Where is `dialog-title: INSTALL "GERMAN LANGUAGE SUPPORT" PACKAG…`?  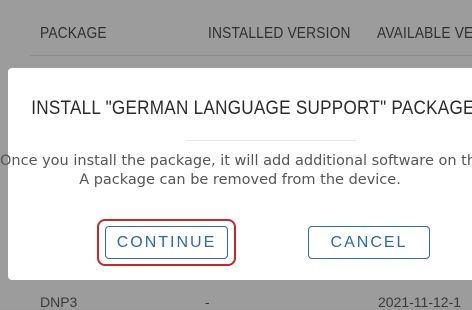 dialog-title: INSTALL "GERMAN LANGUAGE SUPPORT" PACKAG… is located at coordinates (251, 108).